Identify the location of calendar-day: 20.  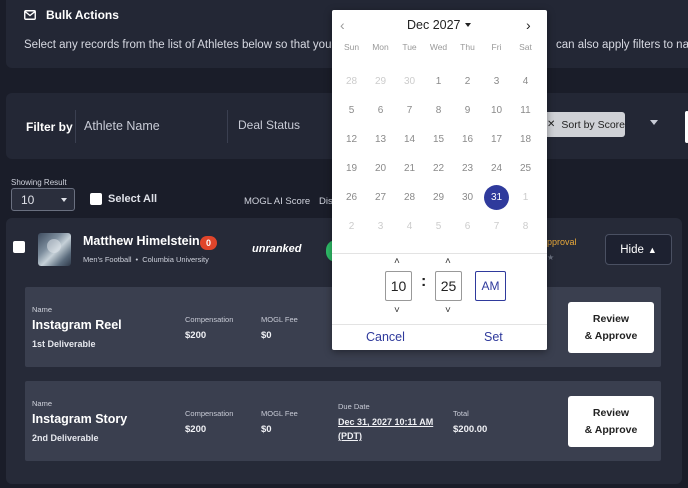
(380, 168).